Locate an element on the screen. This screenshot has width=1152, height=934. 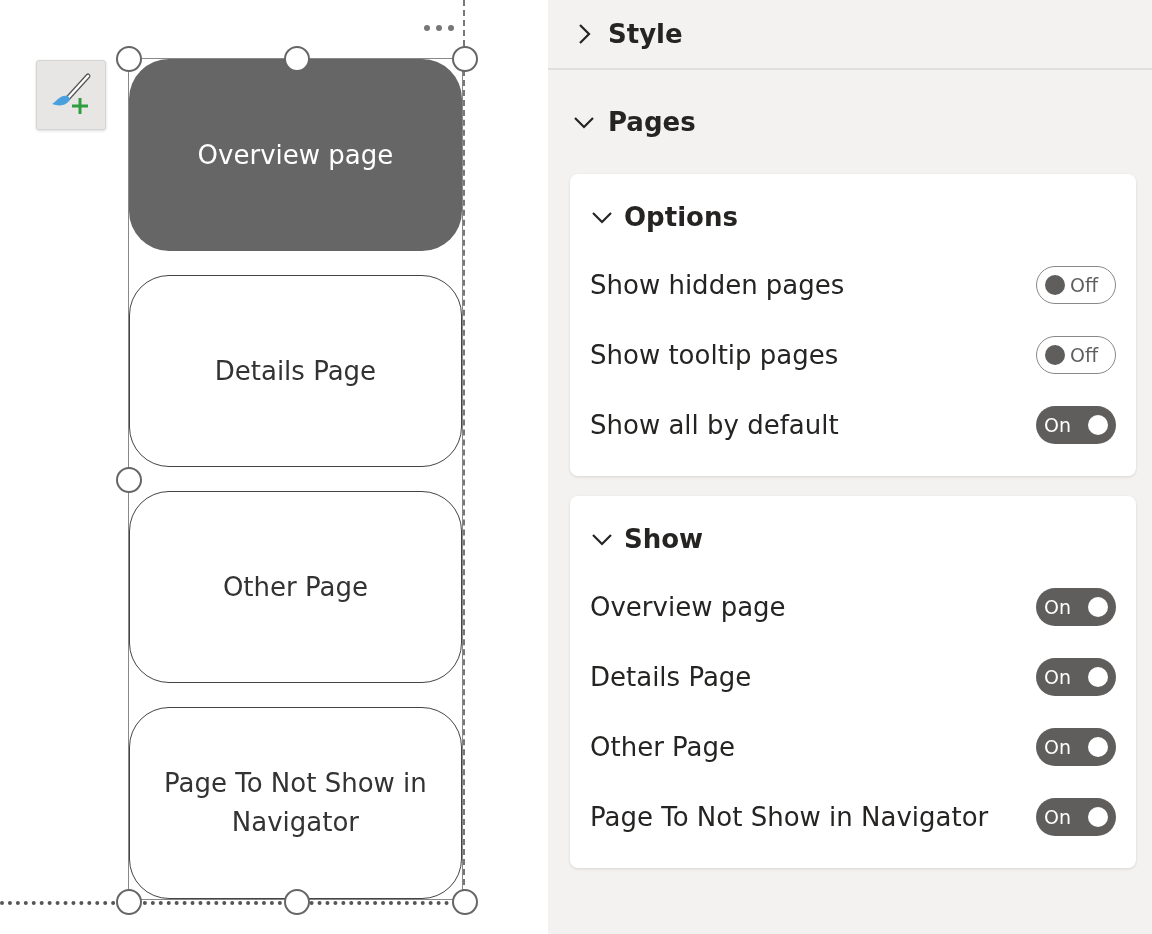
card-header: Options is located at coordinates (853, 217).